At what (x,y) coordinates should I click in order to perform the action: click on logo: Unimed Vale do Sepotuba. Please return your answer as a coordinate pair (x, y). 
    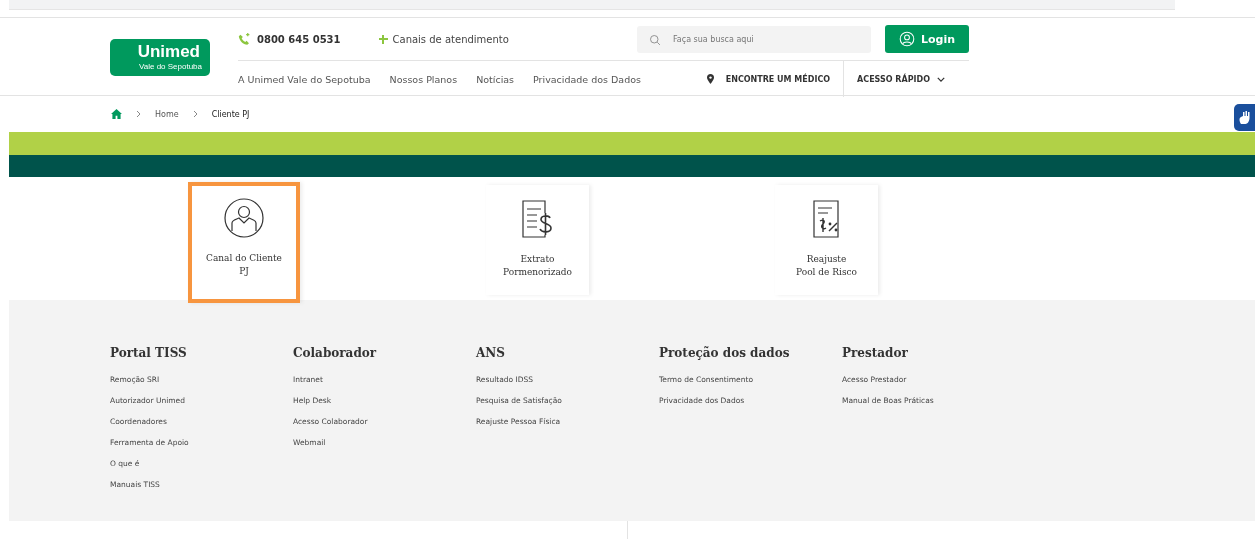
    Looking at the image, I should click on (160, 57).